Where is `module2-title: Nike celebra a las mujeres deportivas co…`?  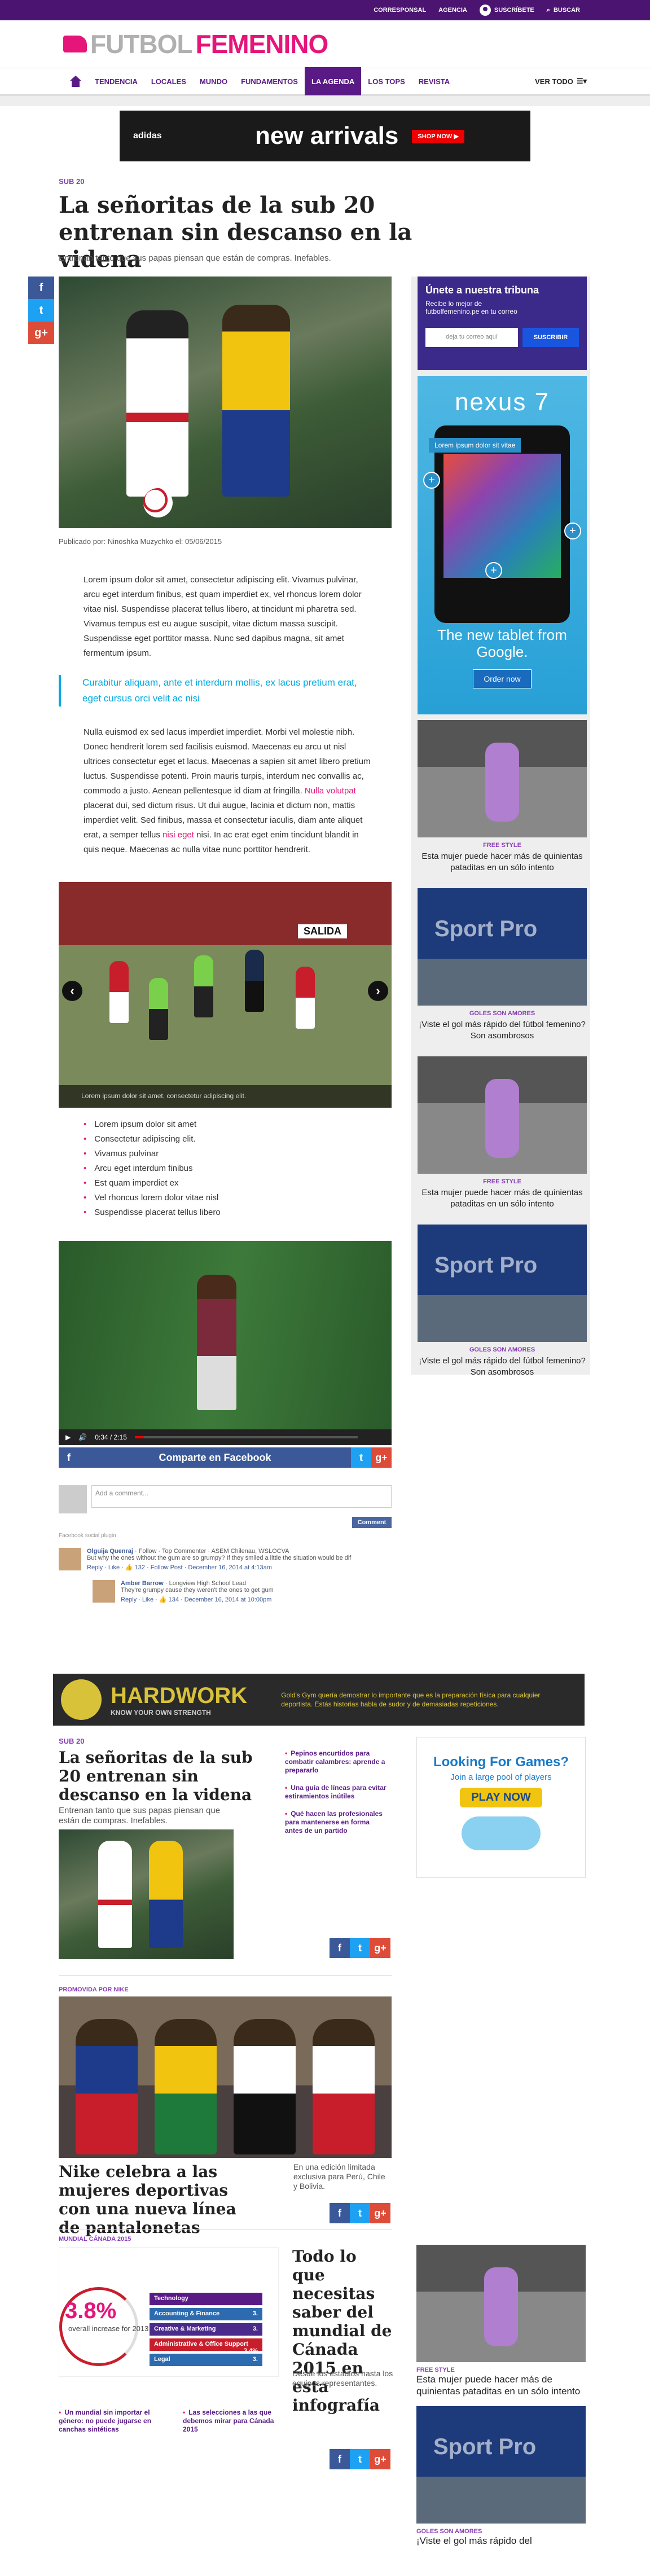
module2-title: Nike celebra a las mujeres deportivas co… is located at coordinates (161, 2199).